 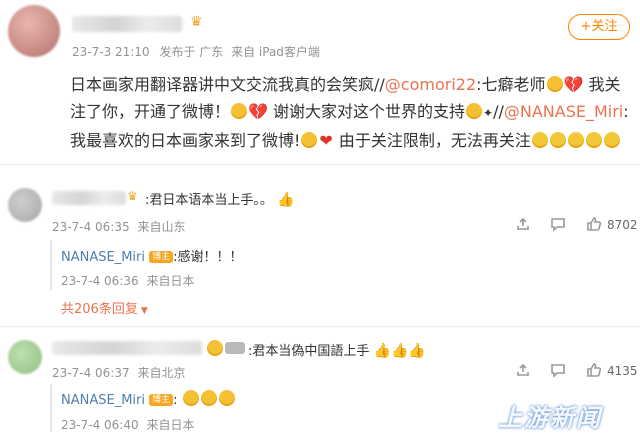 I want to click on reply-1-author: NANASE_Miri, so click(x=103, y=257).